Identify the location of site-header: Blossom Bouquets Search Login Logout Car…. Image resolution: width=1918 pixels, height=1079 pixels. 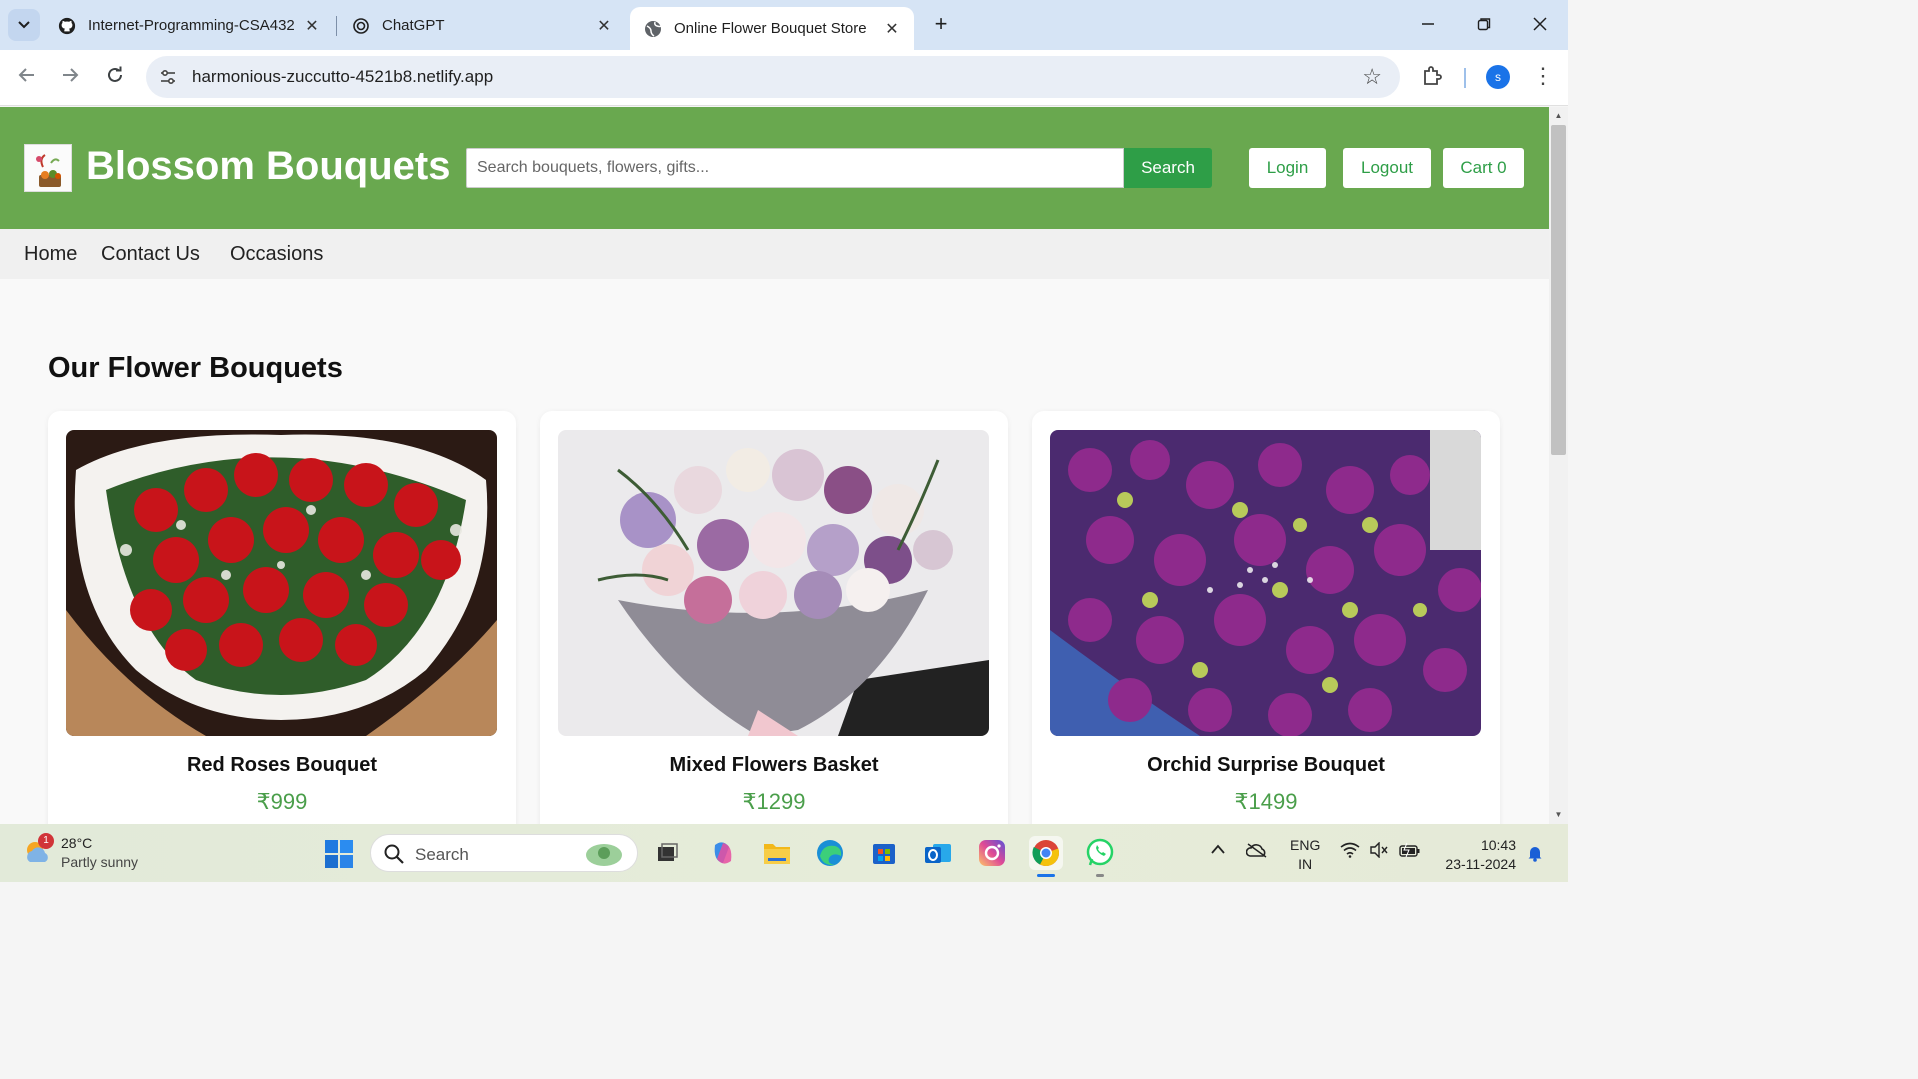
(774, 168).